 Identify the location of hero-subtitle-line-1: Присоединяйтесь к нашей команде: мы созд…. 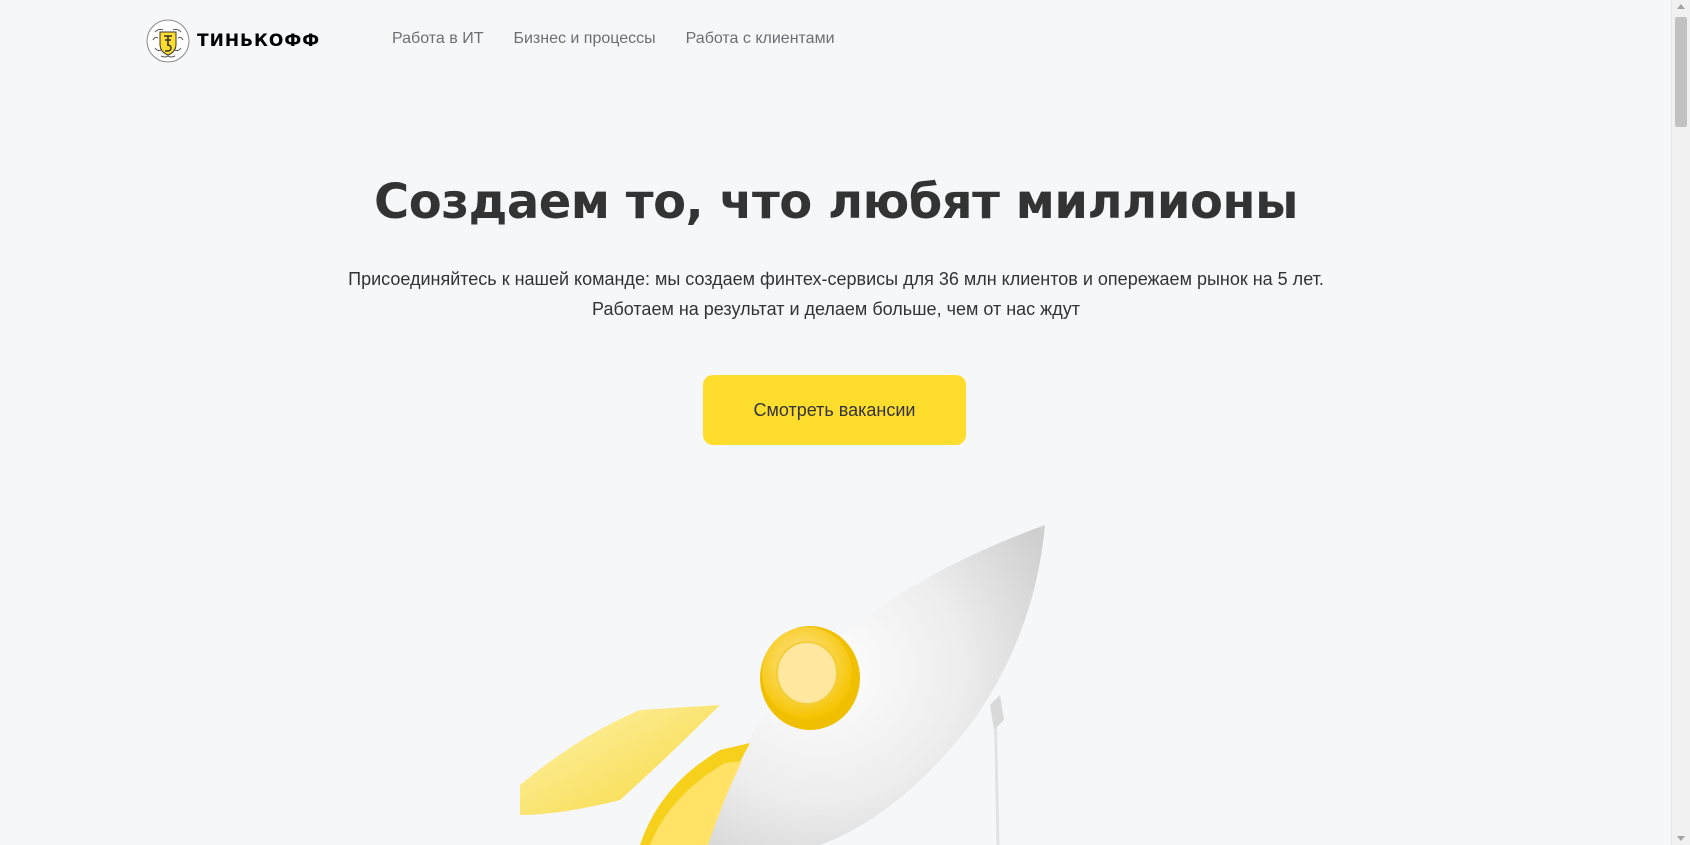
(836, 279).